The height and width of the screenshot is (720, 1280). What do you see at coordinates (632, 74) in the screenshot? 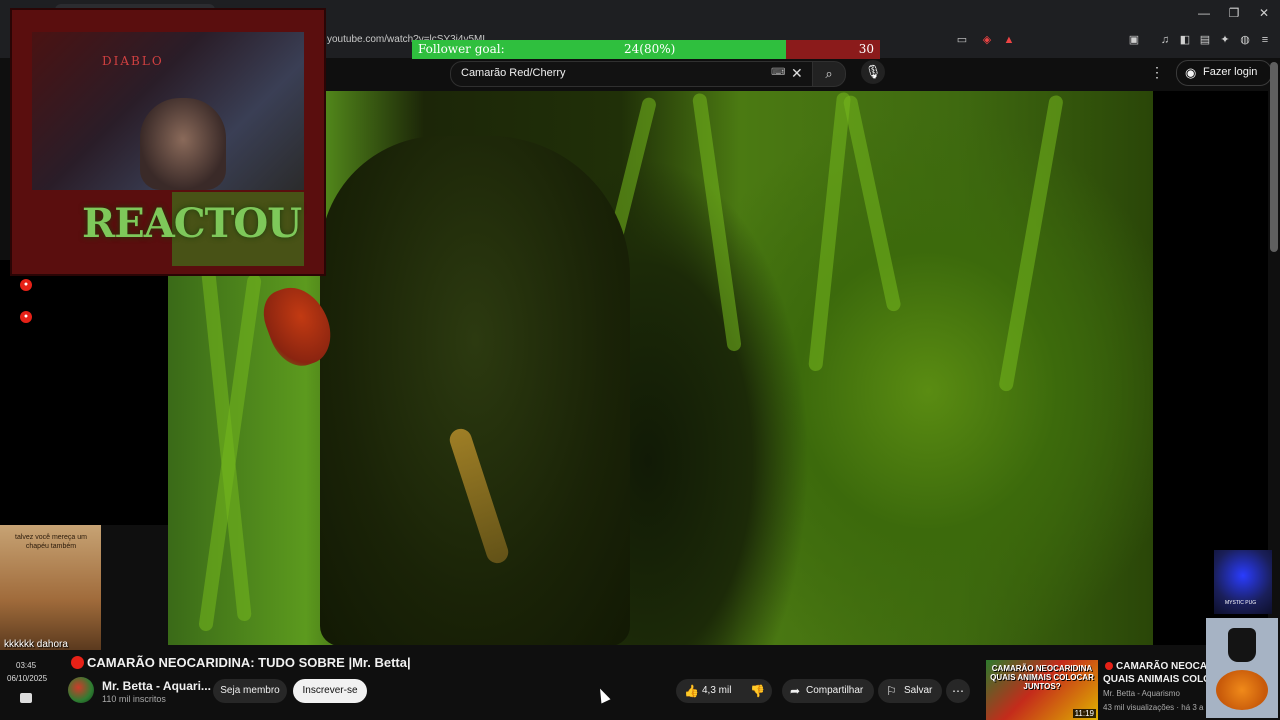
I see `search-input: Camarão Red/Cherry ⌨ ✕` at bounding box center [632, 74].